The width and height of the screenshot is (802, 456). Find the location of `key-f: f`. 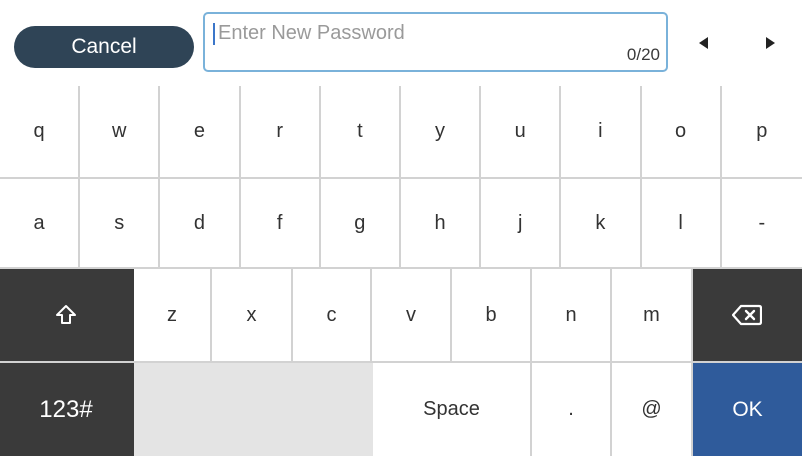

key-f: f is located at coordinates (280, 223).